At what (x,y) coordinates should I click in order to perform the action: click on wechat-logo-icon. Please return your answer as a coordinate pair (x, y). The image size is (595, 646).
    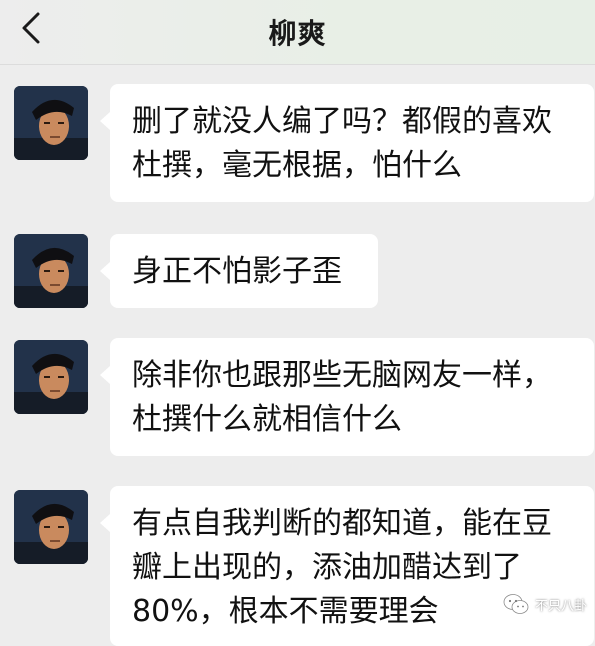
    Looking at the image, I should click on (516, 604).